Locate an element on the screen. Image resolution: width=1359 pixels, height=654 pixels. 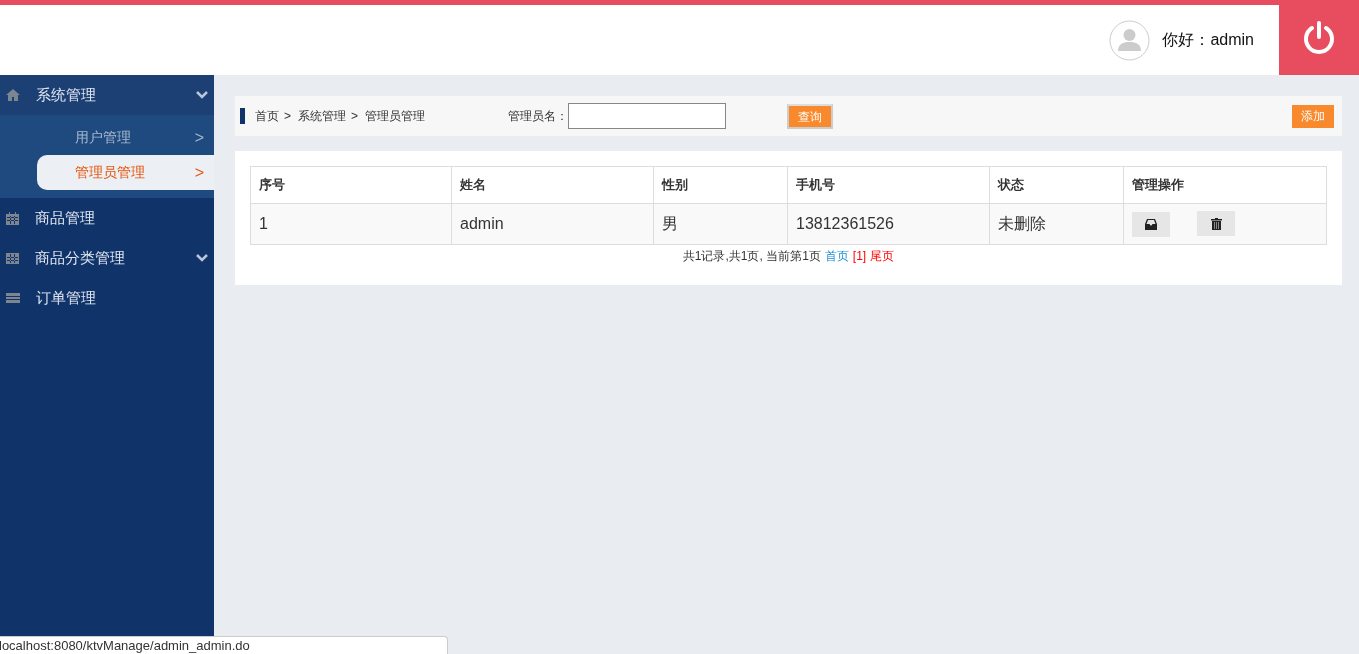
column-header: 管理操作 is located at coordinates (1225, 185).